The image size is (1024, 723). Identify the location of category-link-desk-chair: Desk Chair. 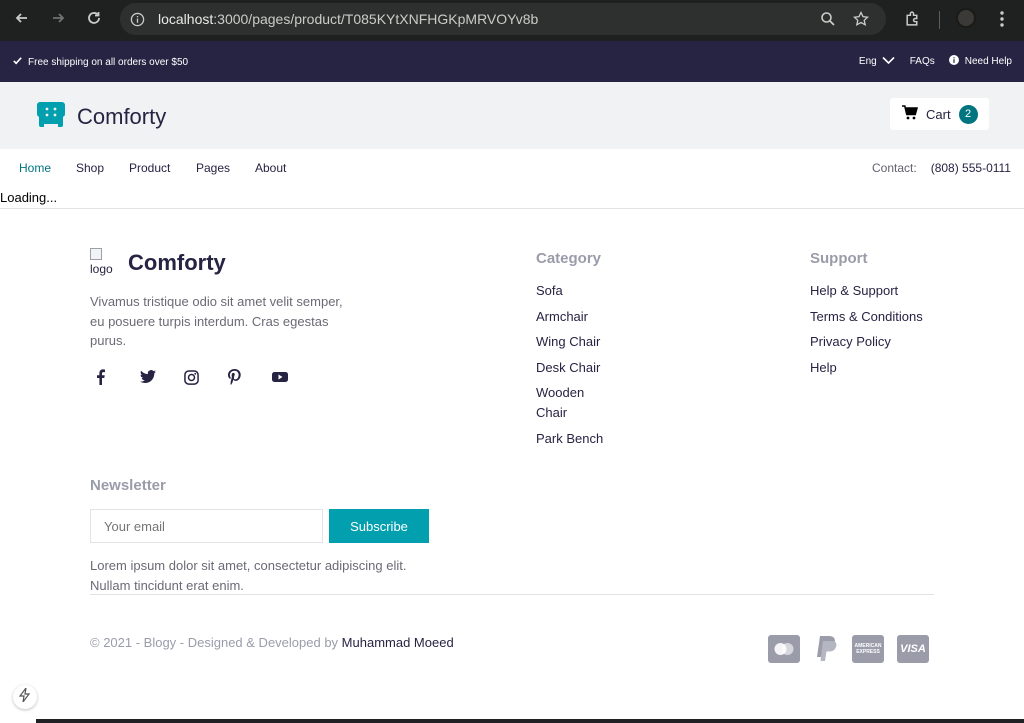
(576, 368).